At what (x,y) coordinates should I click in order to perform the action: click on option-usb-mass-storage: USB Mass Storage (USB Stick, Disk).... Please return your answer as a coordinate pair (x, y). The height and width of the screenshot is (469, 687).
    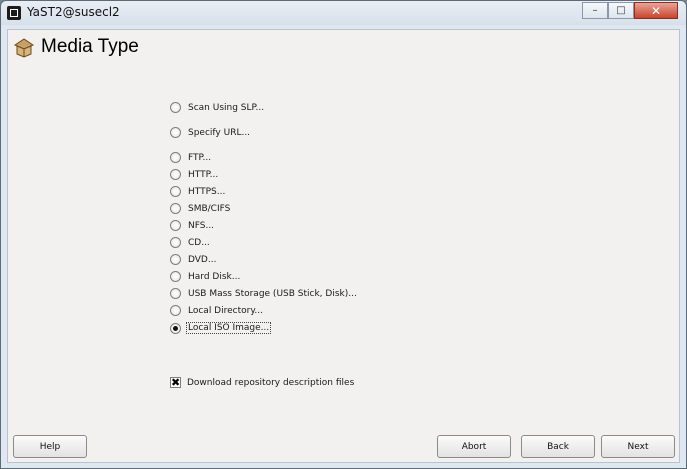
    Looking at the image, I should click on (263, 293).